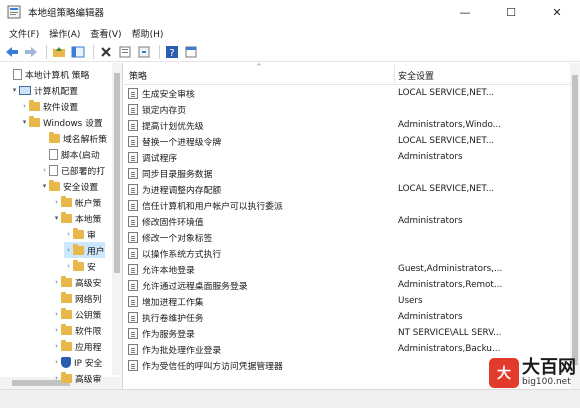 Image resolution: width=580 pixels, height=408 pixels. What do you see at coordinates (76, 298) in the screenshot?
I see `tree-item: 网络列` at bounding box center [76, 298].